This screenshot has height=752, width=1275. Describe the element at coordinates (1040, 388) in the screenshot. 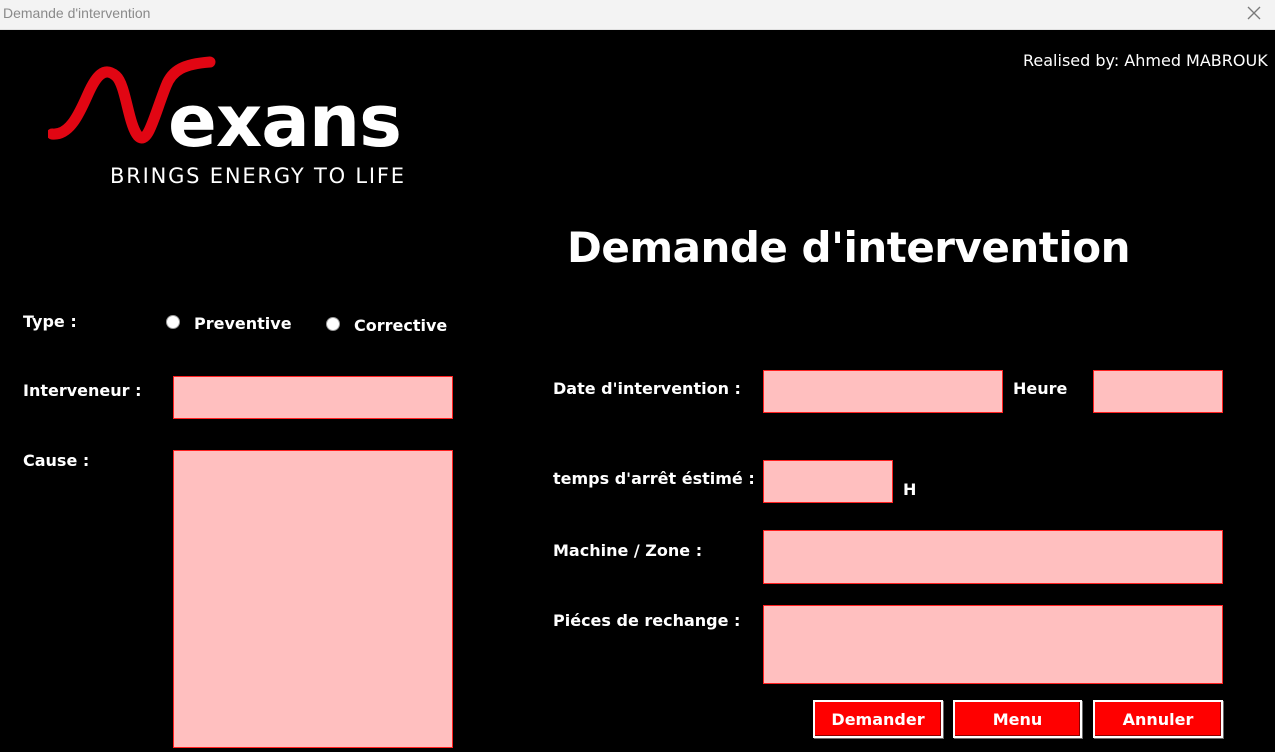

I see `heure-label: Heure` at that location.